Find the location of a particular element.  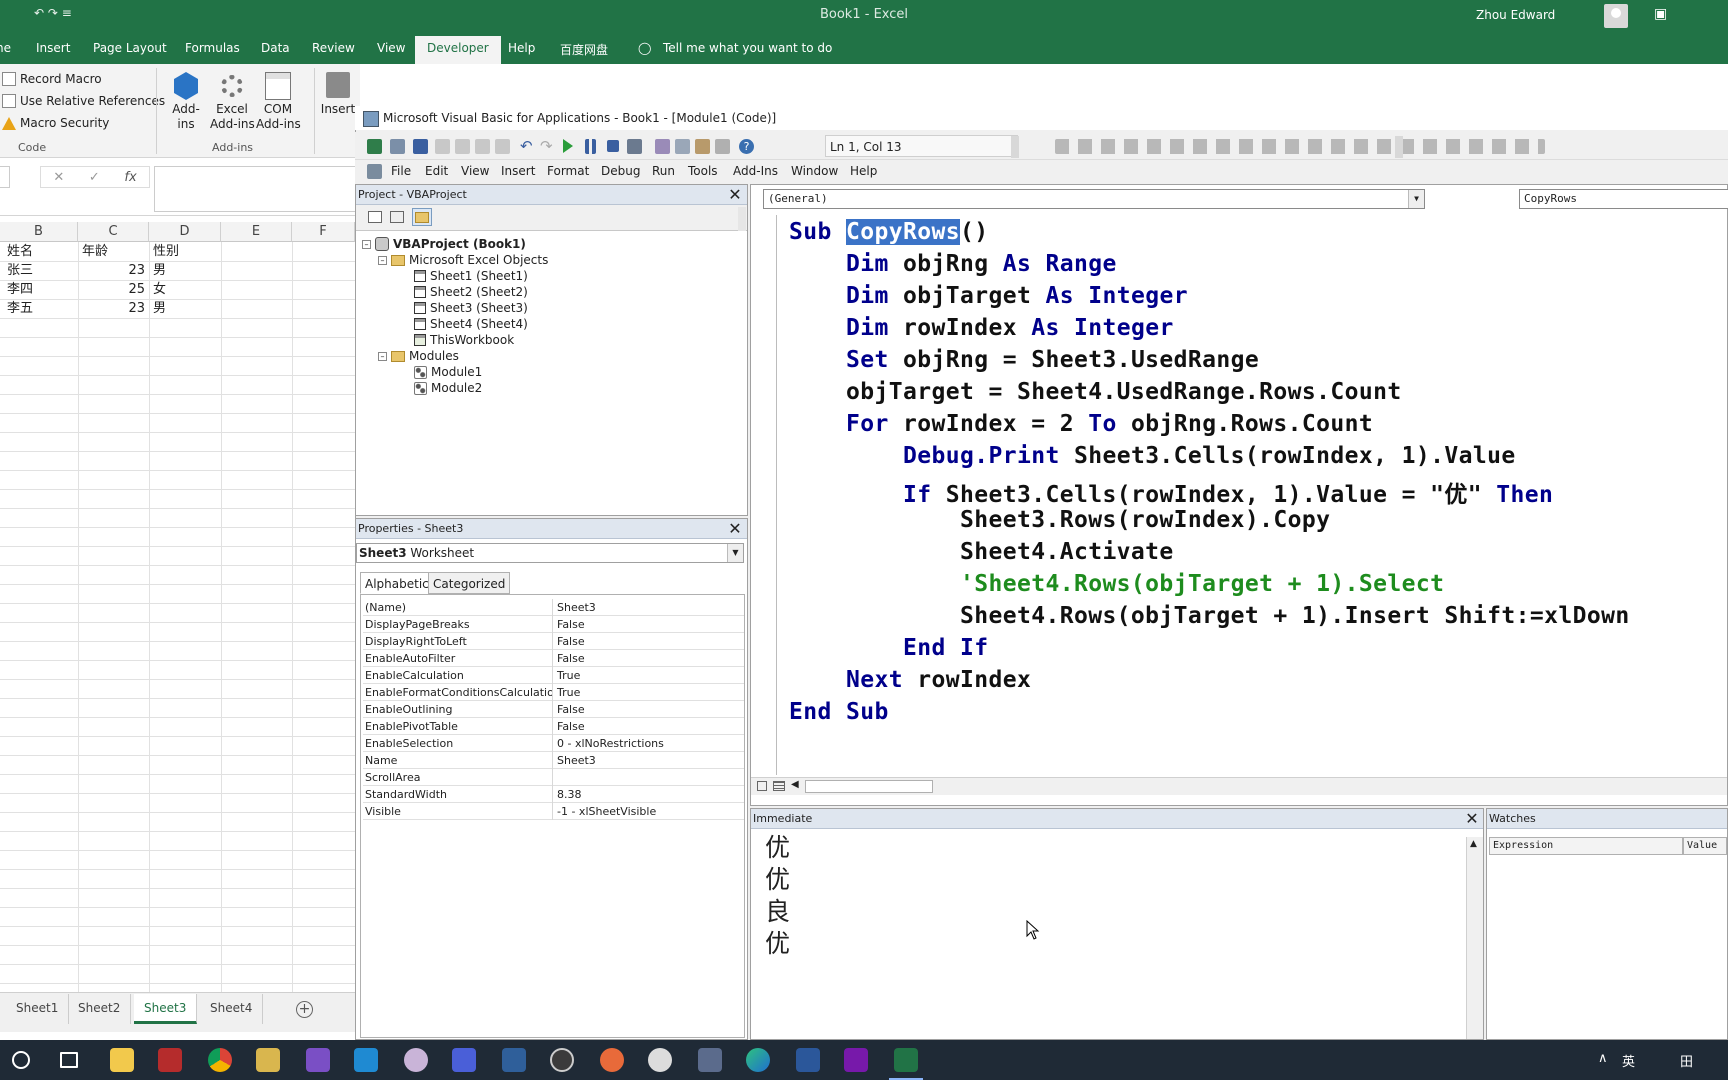

code-line: For rowIndex = 2 To objRng.Rows.Count is located at coordinates (1081, 427).